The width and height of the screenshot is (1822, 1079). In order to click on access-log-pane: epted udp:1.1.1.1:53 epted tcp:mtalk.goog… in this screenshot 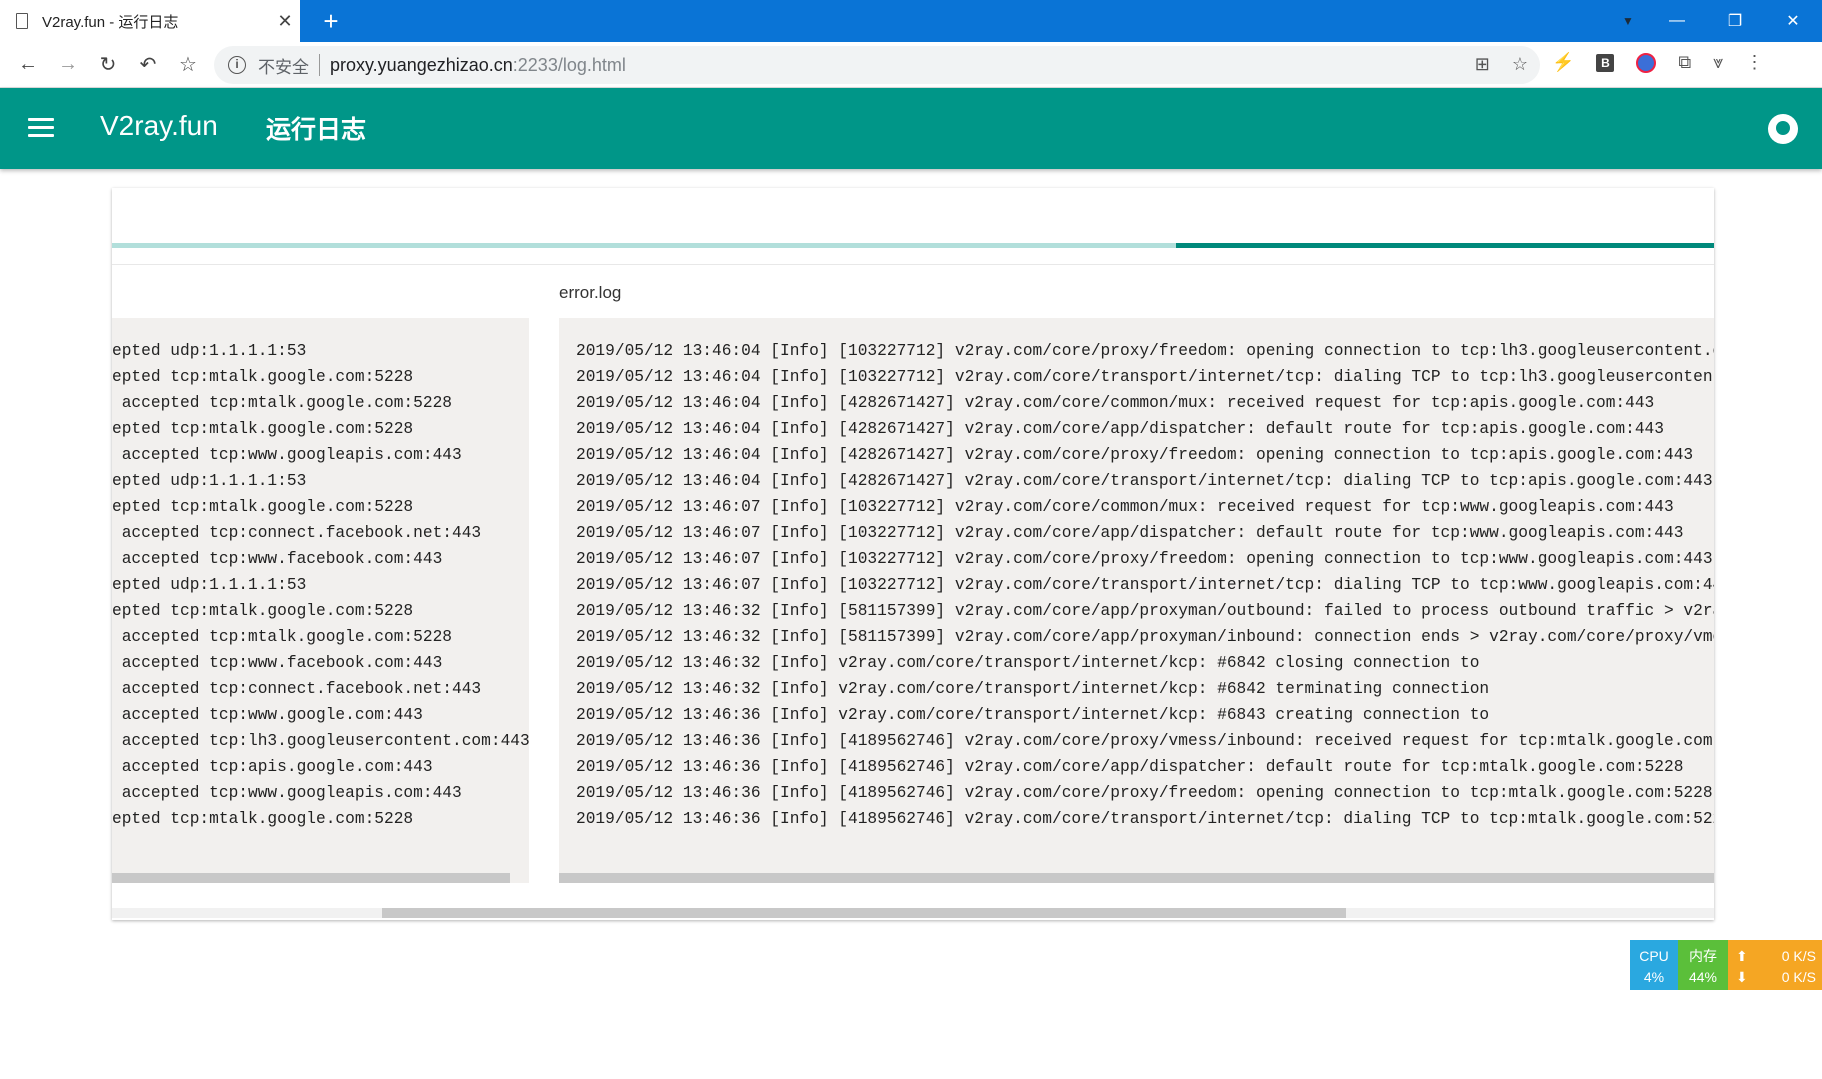, I will do `click(320, 600)`.